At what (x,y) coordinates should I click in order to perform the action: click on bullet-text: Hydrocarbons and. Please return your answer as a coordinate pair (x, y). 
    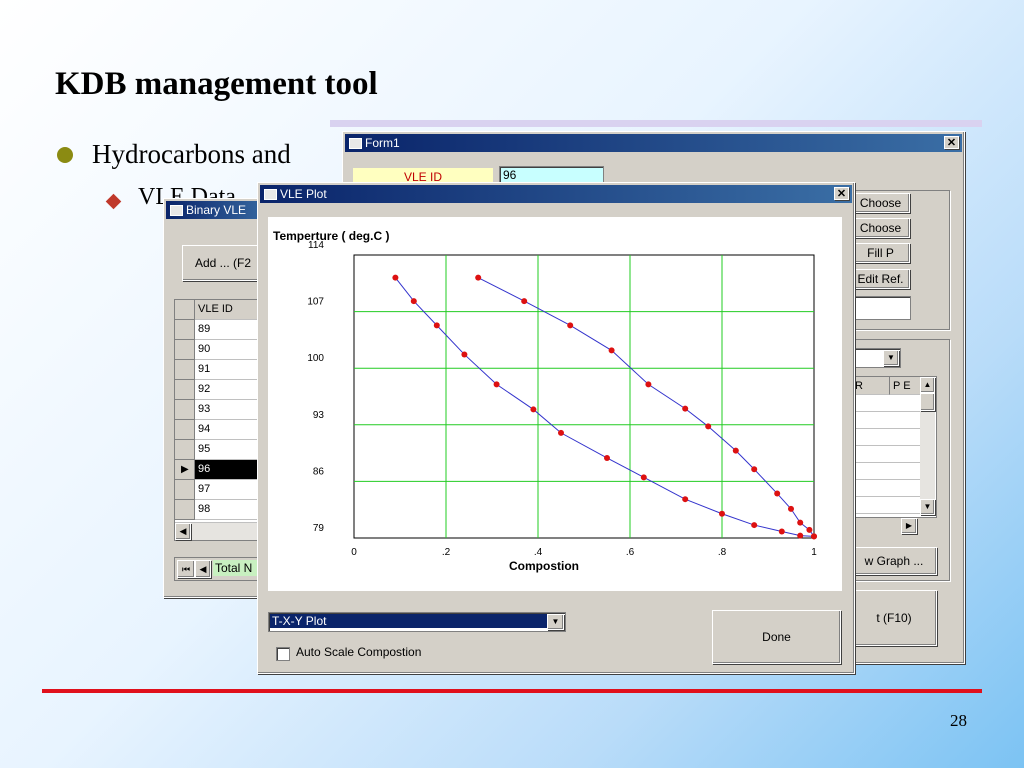
    Looking at the image, I should click on (191, 154).